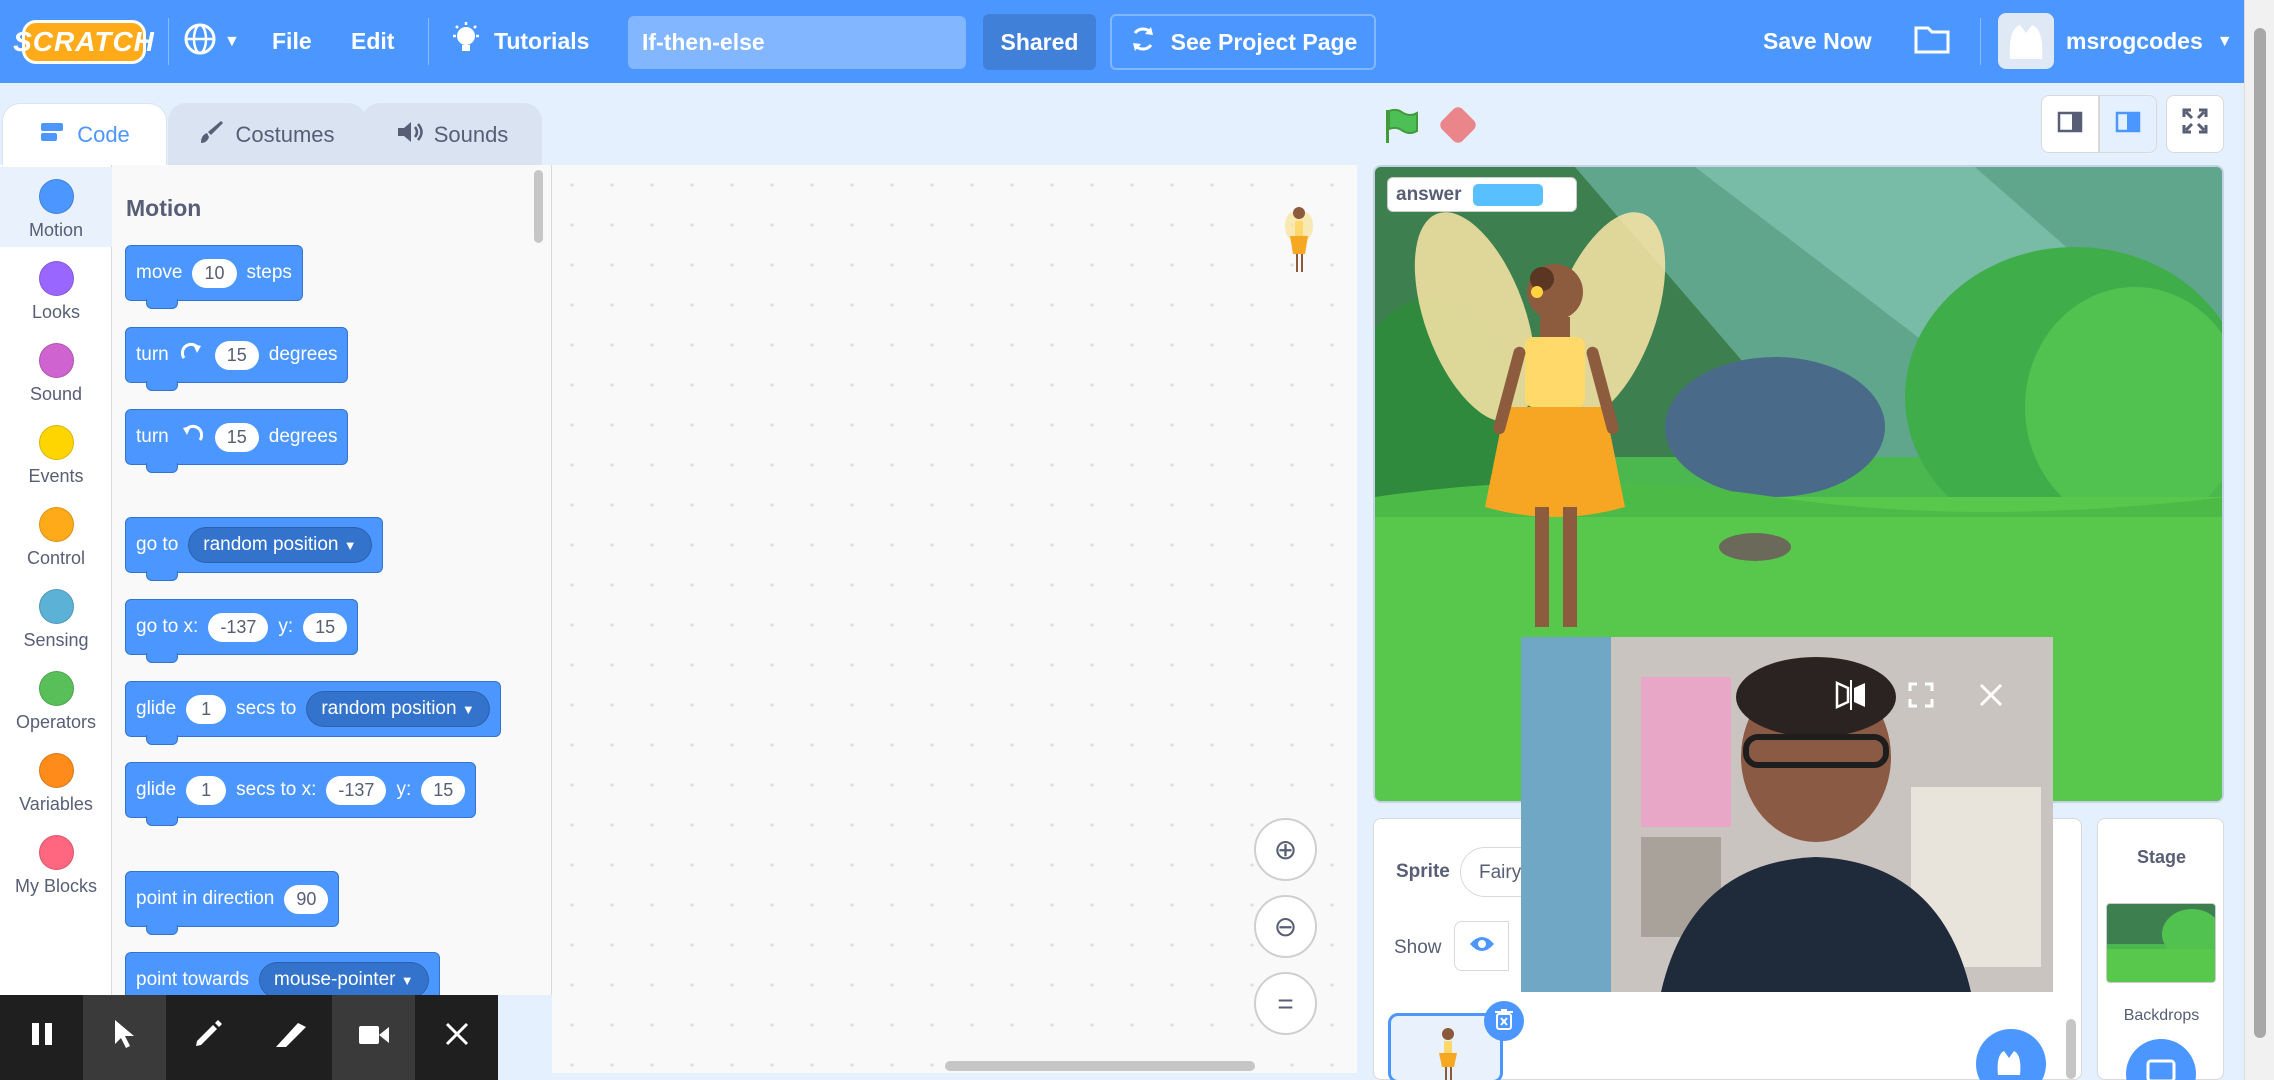 The image size is (2274, 1080). I want to click on fairy-thumbnail-icon, so click(1448, 1054).